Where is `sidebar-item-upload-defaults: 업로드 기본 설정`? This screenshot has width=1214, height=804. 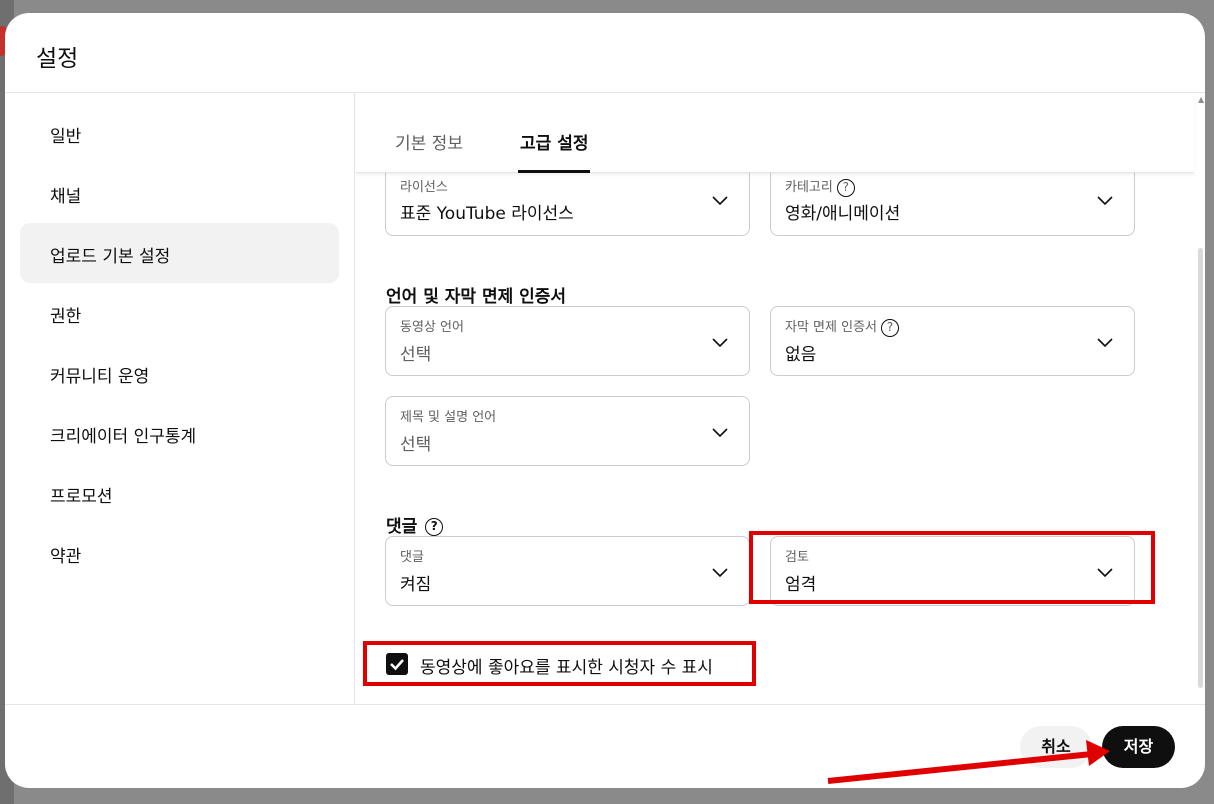
sidebar-item-upload-defaults: 업로드 기본 설정 is located at coordinates (179, 253).